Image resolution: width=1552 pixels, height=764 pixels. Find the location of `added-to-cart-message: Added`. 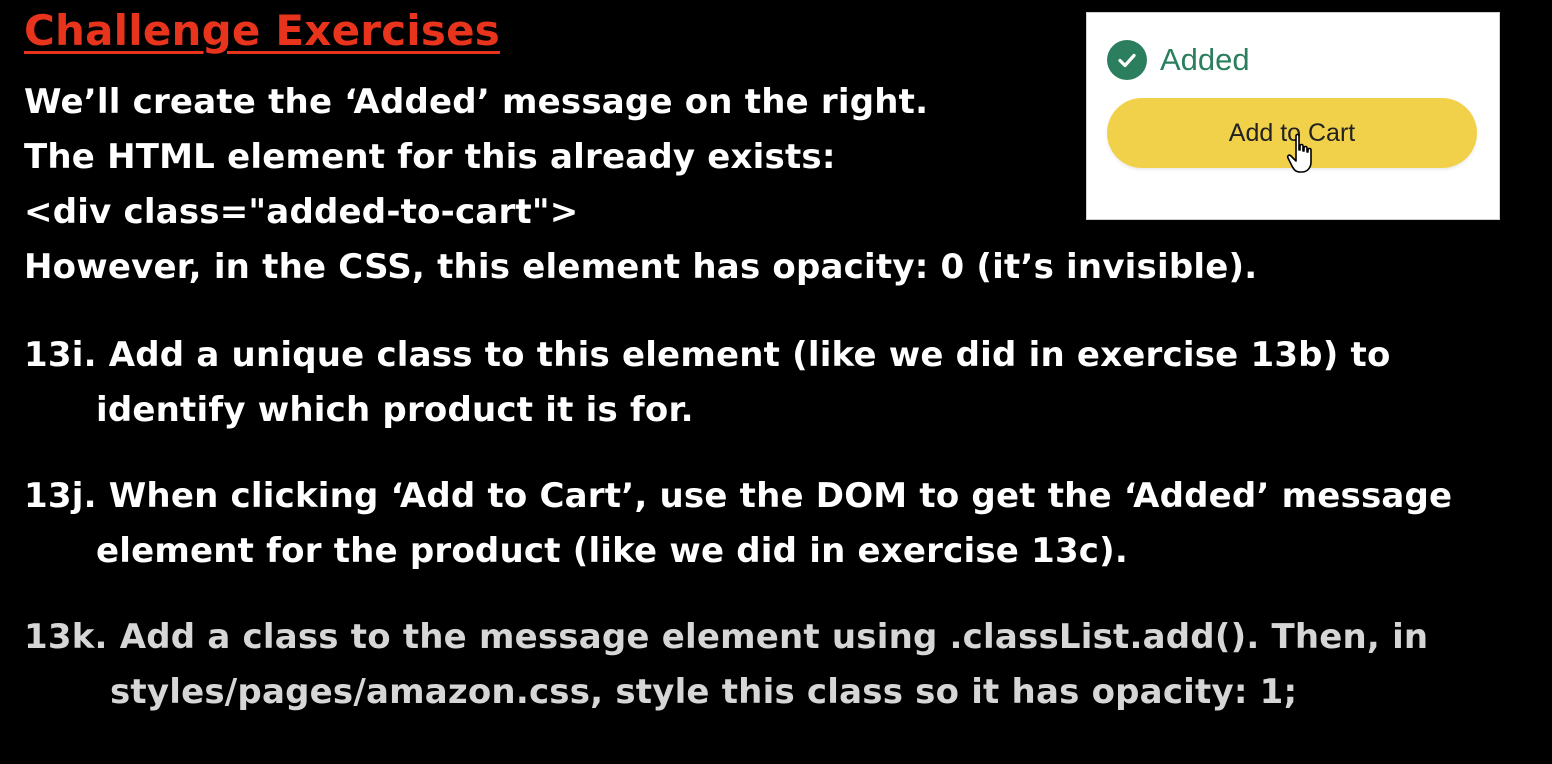

added-to-cart-message: Added is located at coordinates (1178, 60).